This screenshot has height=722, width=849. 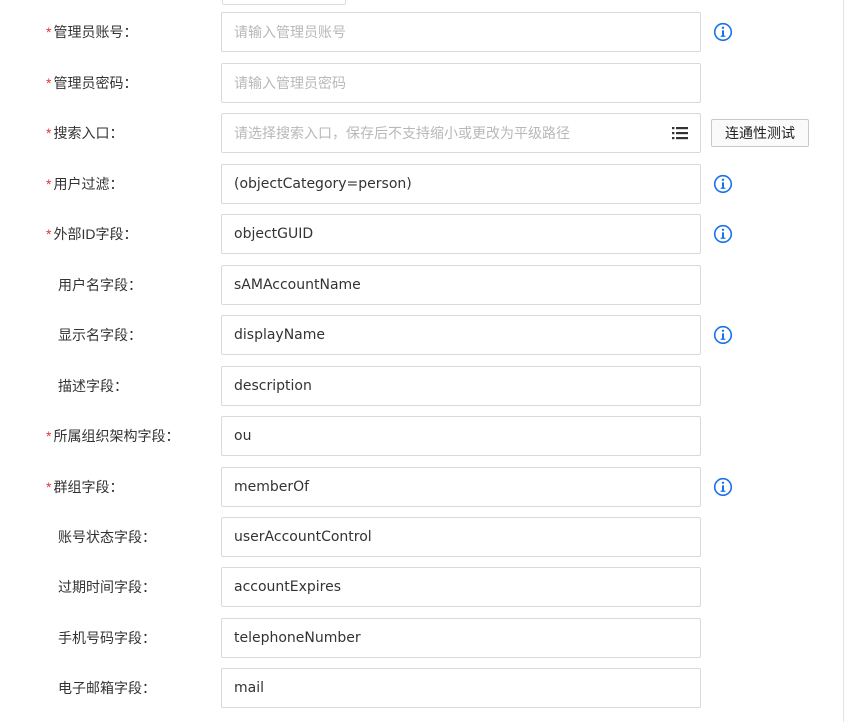 What do you see at coordinates (272, 487) in the screenshot?
I see `input-value: memberOf` at bounding box center [272, 487].